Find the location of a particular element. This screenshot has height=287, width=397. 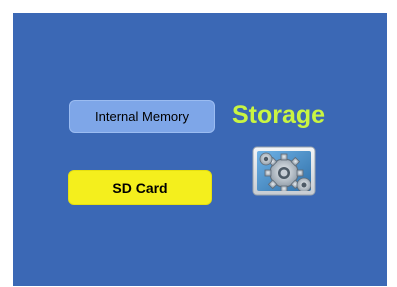

settings-gear-icon is located at coordinates (284, 171).